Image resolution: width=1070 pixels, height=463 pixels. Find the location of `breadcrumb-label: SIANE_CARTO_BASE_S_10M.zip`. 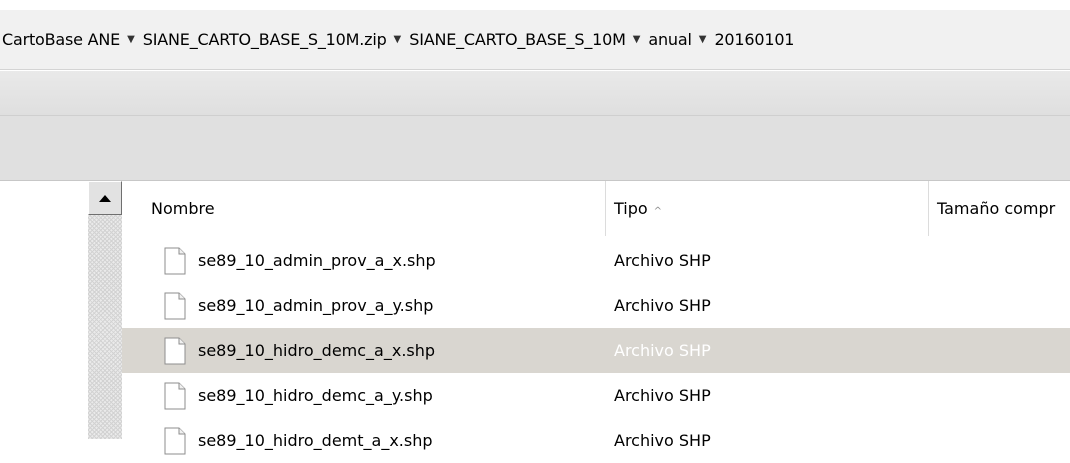

breadcrumb-label: SIANE_CARTO_BASE_S_10M.zip is located at coordinates (264, 39).